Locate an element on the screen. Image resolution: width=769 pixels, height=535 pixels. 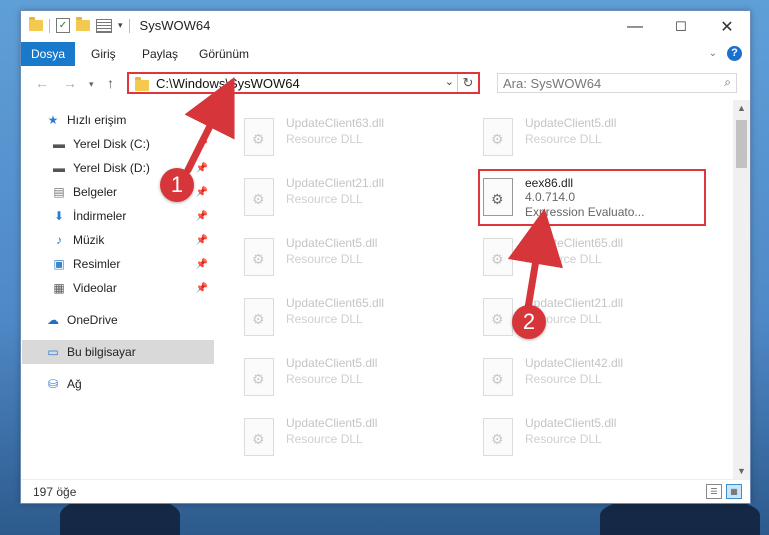
sidebar-item-label: Resimler is located at coordinates (97, 264).